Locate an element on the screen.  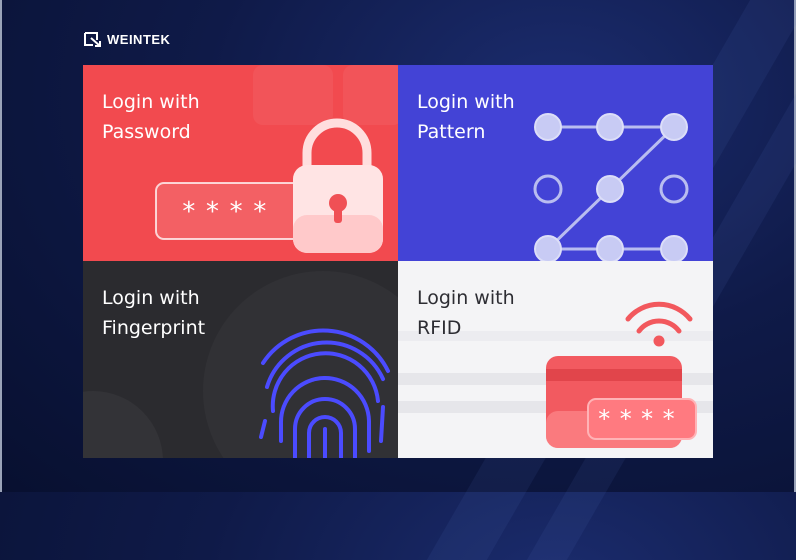
password-tile-label: Login with Password is located at coordinates (151, 117).